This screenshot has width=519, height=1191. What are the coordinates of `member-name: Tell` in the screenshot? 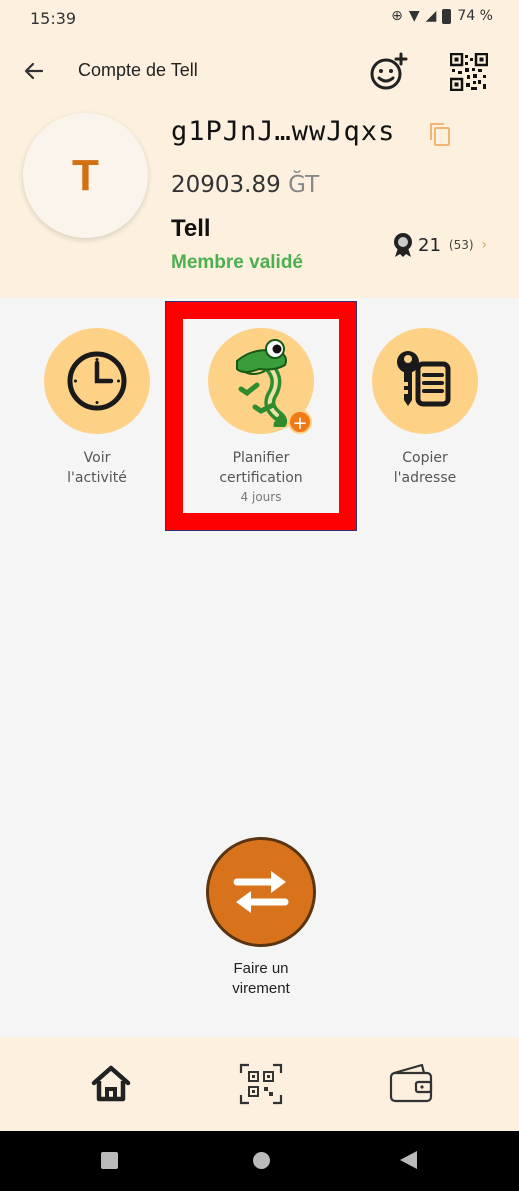 It's located at (191, 228).